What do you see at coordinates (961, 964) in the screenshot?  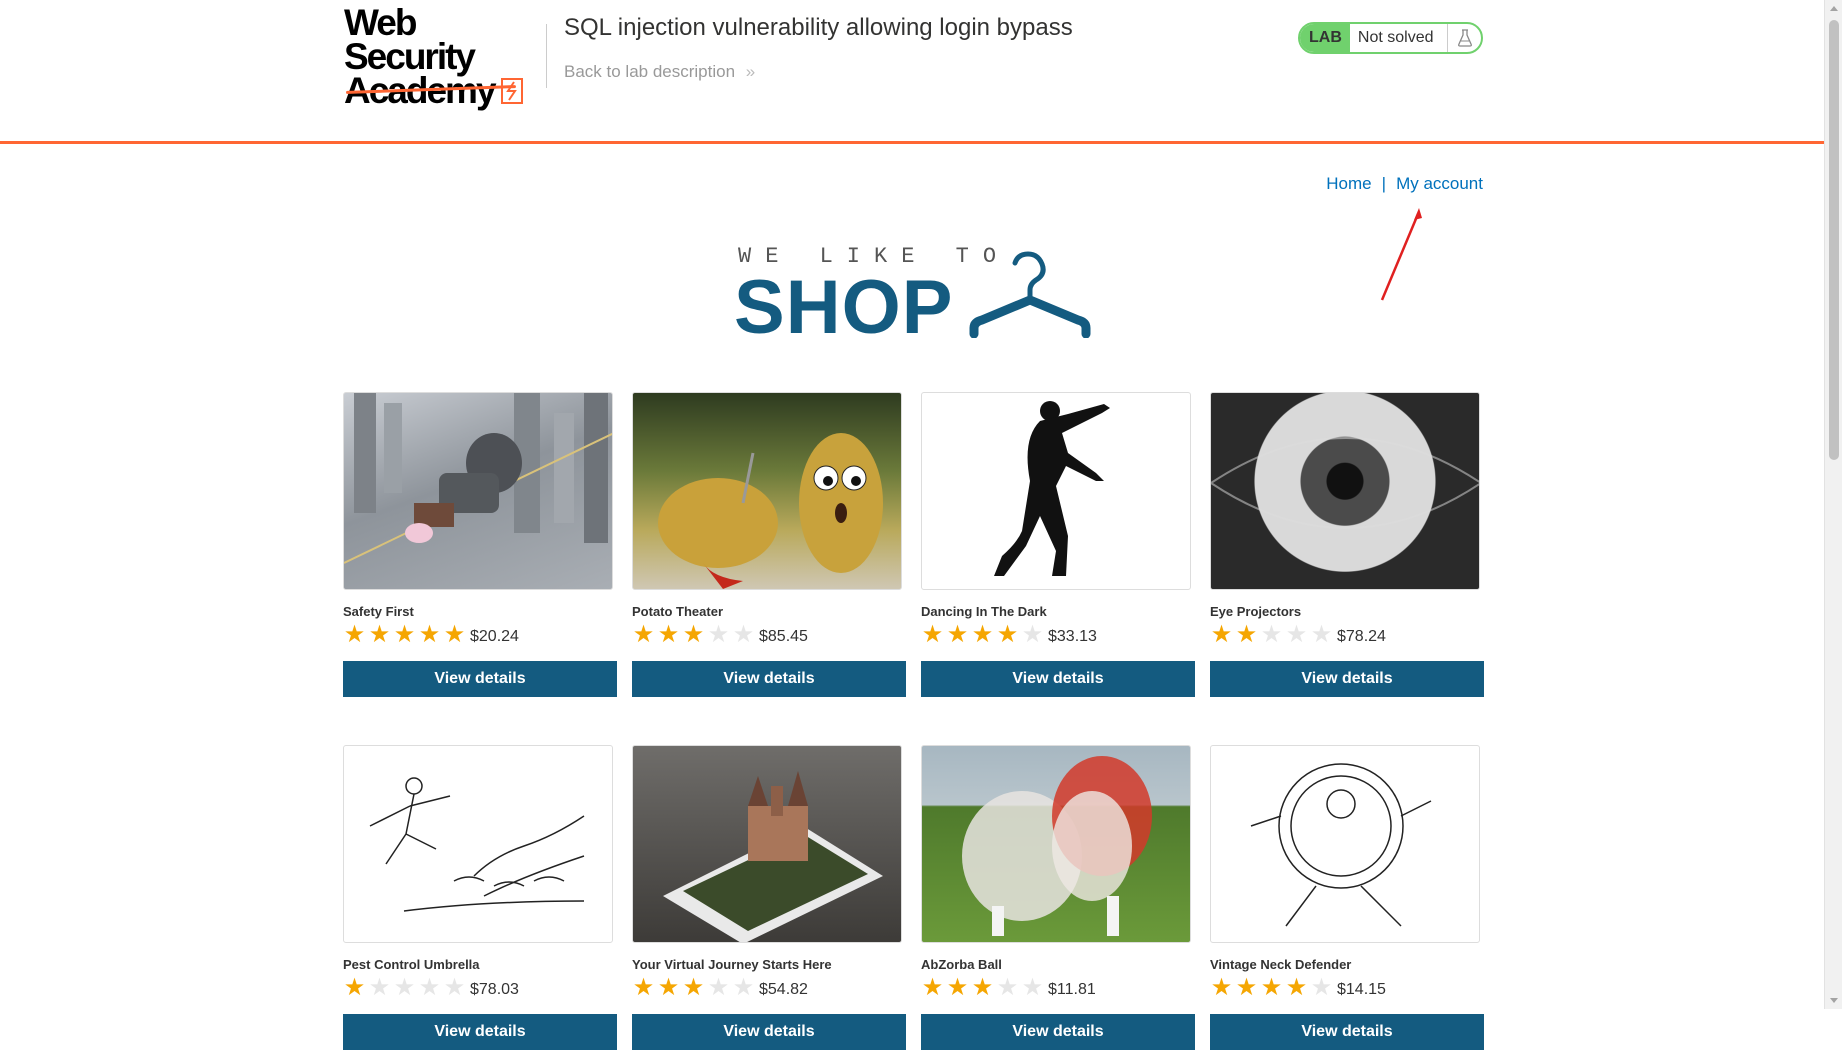 I see `product-name: AbZorba Ball` at bounding box center [961, 964].